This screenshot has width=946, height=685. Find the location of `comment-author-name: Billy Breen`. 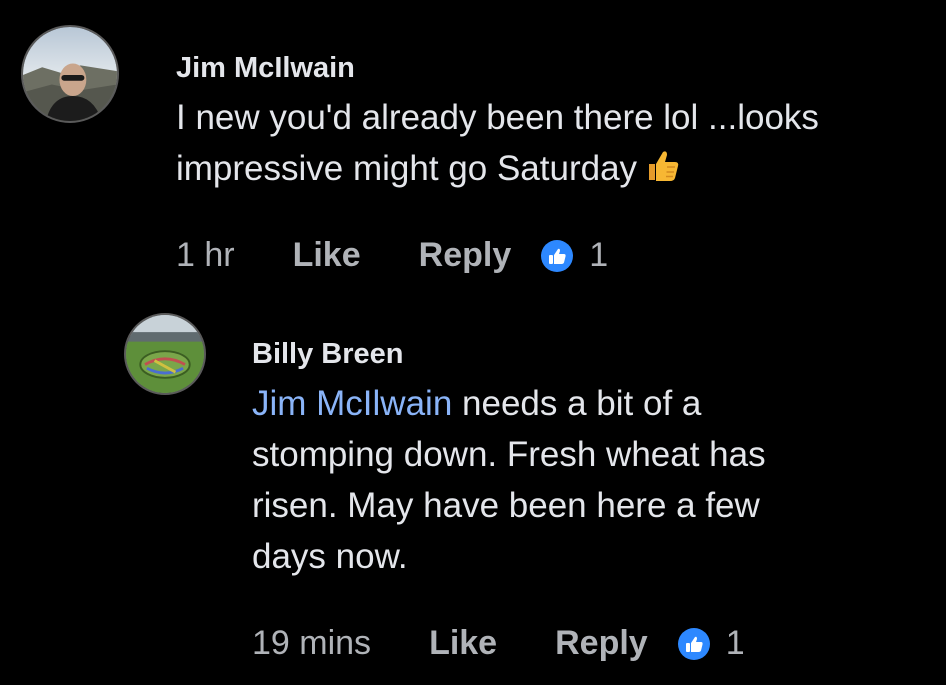

comment-author-name: Billy Breen is located at coordinates (328, 354).